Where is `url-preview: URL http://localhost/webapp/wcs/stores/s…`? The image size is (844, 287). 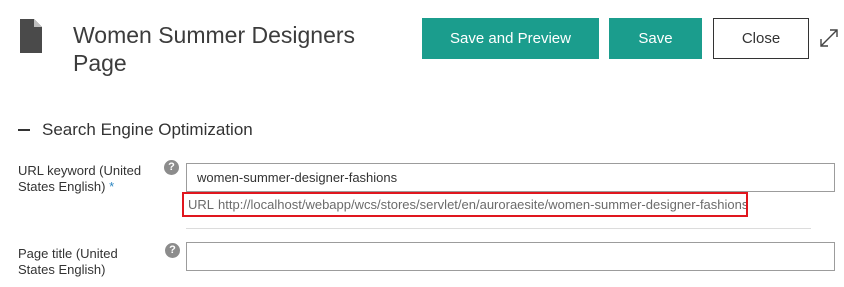
url-preview: URL http://localhost/webapp/wcs/stores/s… is located at coordinates (465, 204).